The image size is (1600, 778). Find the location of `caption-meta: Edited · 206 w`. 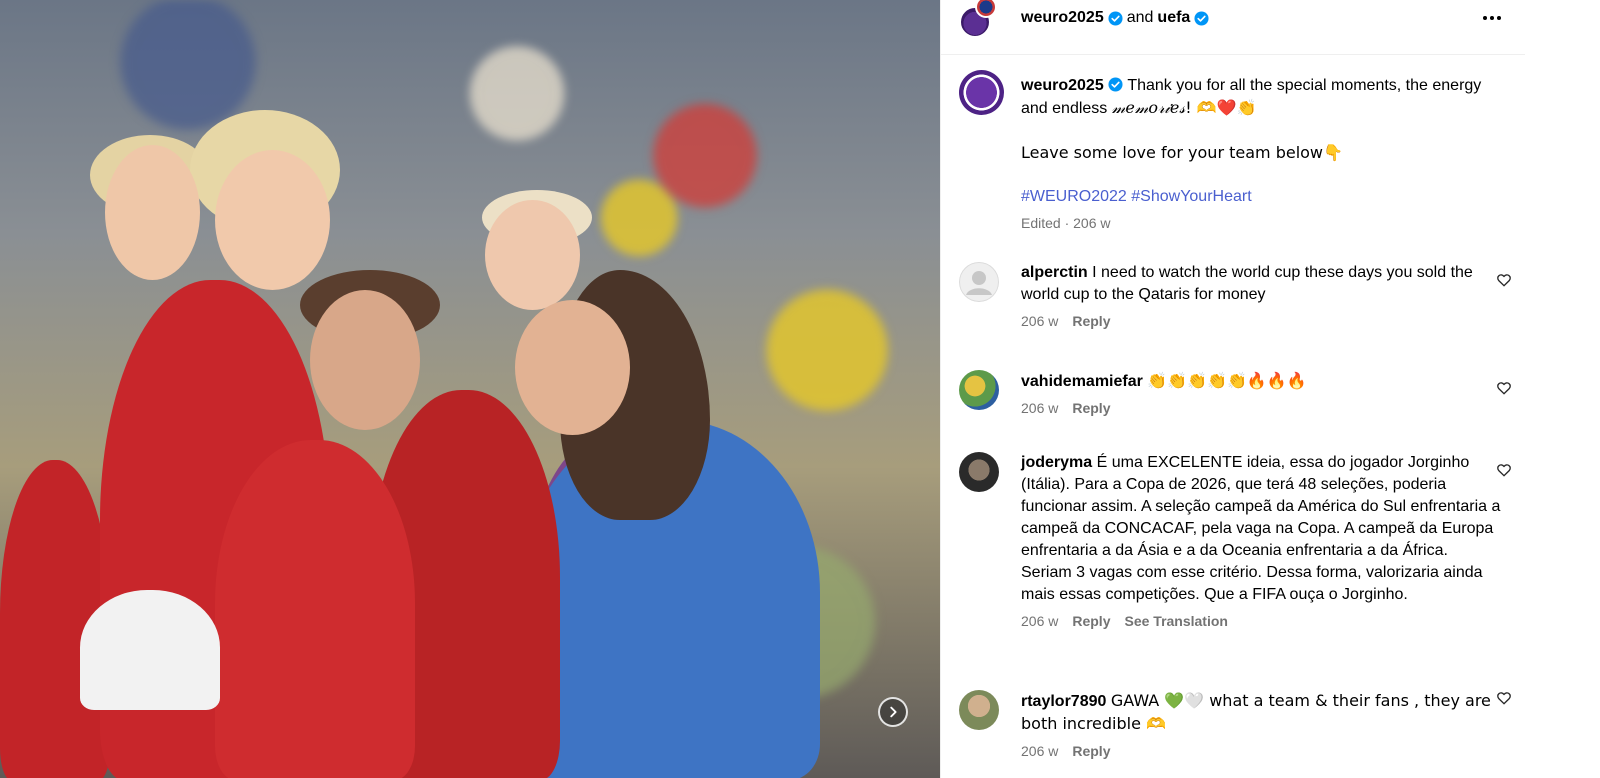

caption-meta: Edited · 206 w is located at coordinates (1066, 223).